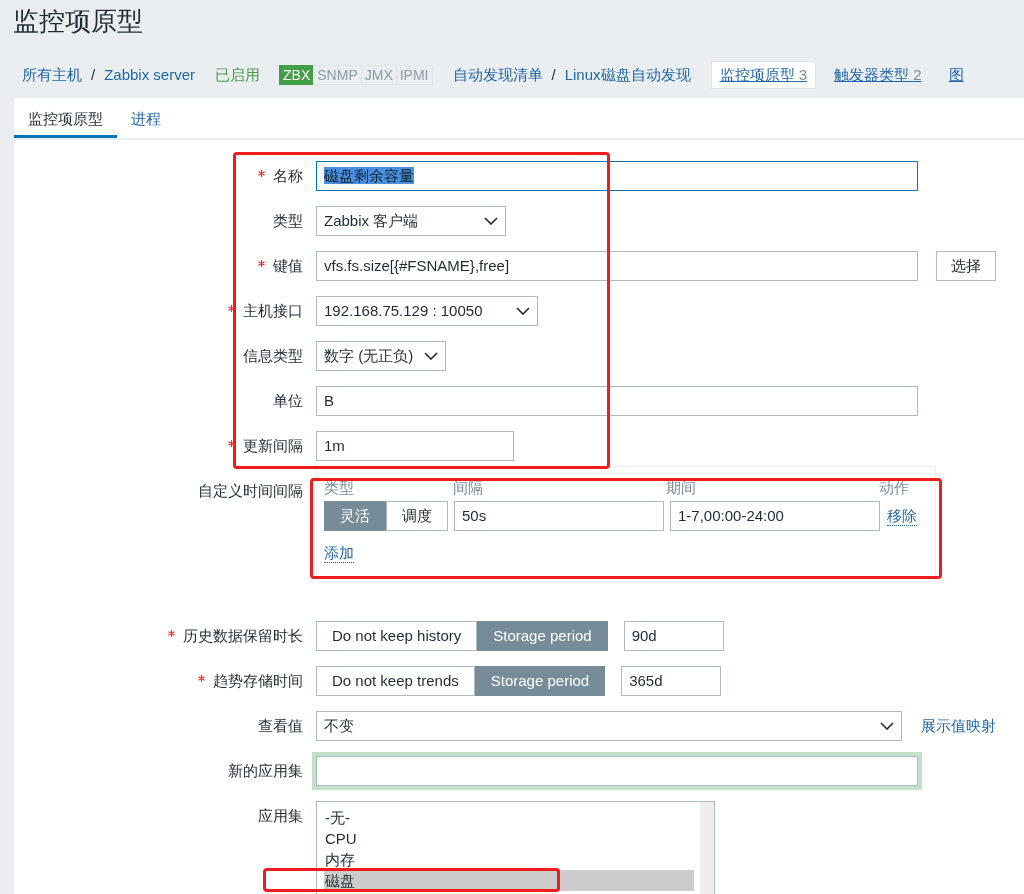 This screenshot has width=1024, height=894. I want to click on list-option: -无-, so click(509, 817).